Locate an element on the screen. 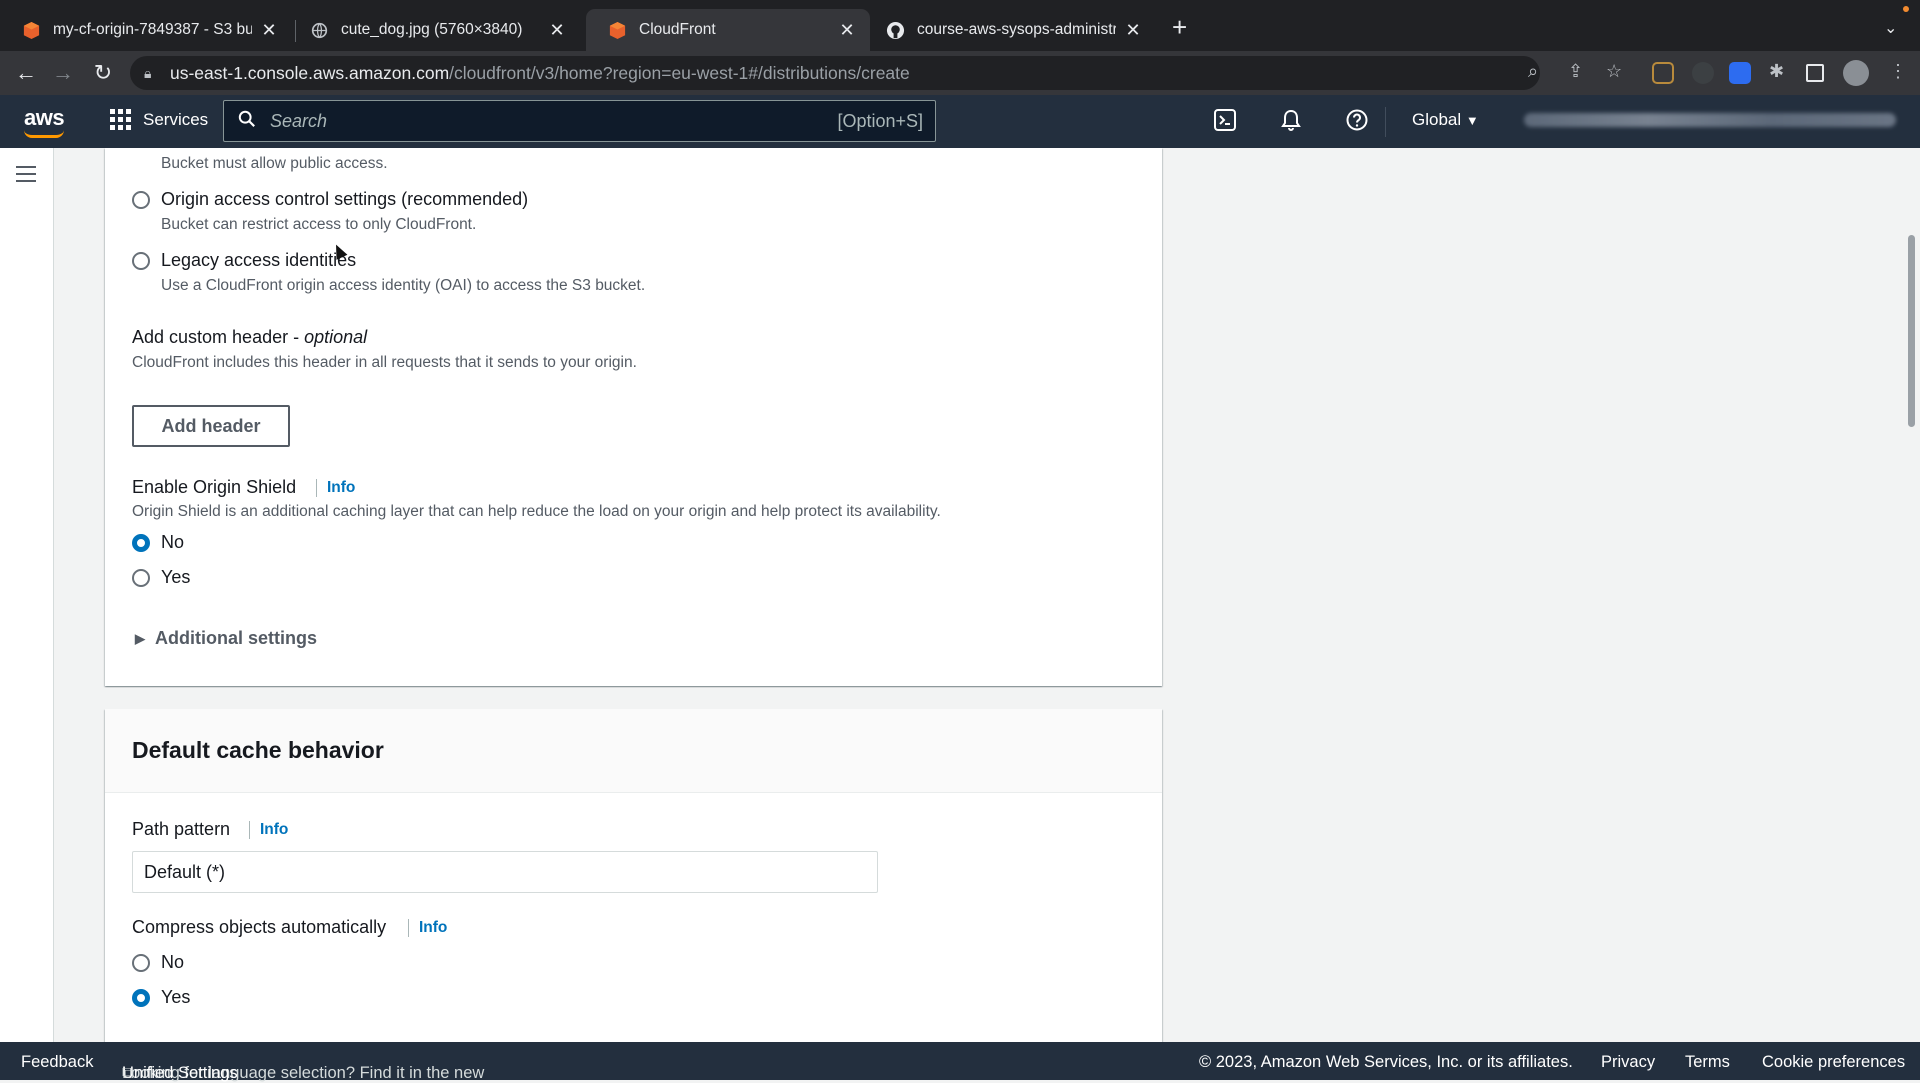 The image size is (1920, 1083). reload-icon: ↻ is located at coordinates (103, 73).